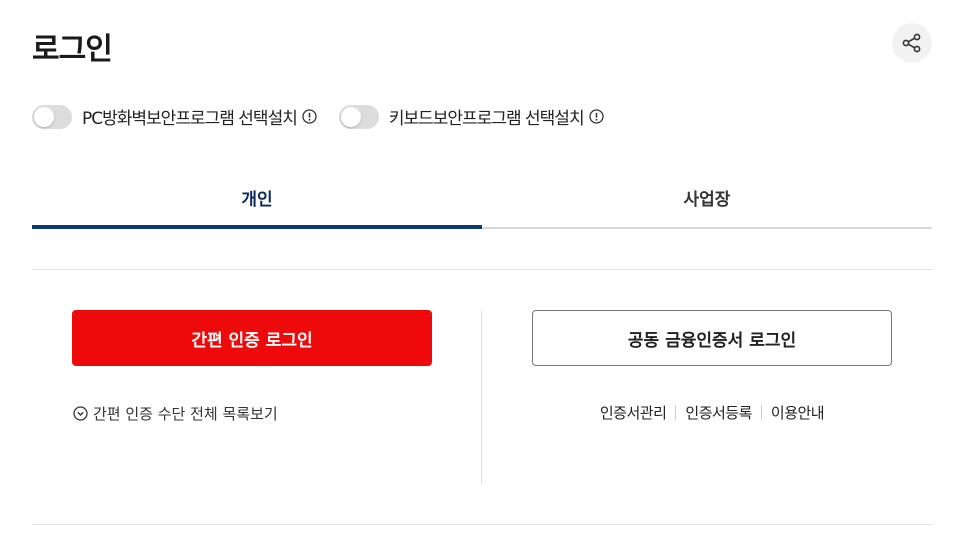 This screenshot has width=972, height=537. I want to click on security-toggle-row: PC방화벽보안프로그램 선택설치 키보드보안프로그램 선택설치, so click(329, 116).